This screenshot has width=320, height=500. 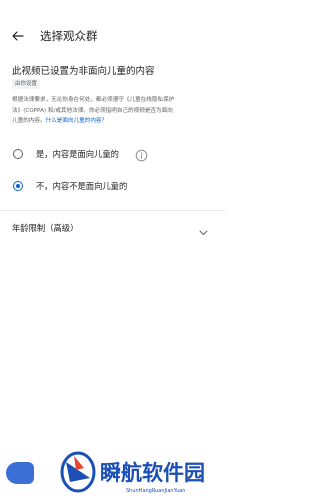 What do you see at coordinates (114, 121) in the screenshot?
I see `description-line: 儿童的内容。什么是面向儿童的内容？` at bounding box center [114, 121].